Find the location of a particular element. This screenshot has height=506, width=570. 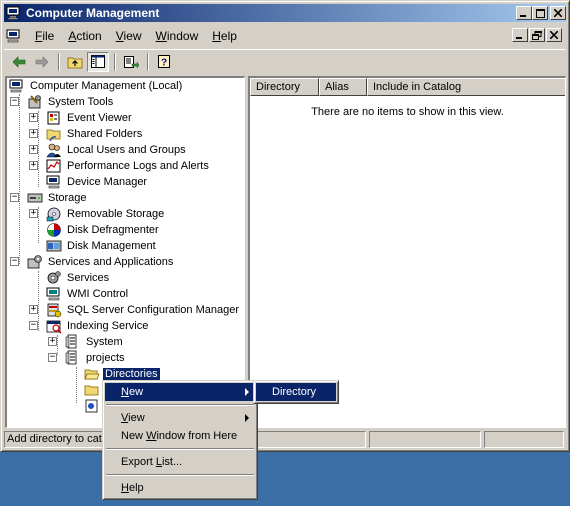

tree-label: projects is located at coordinates (105, 358).